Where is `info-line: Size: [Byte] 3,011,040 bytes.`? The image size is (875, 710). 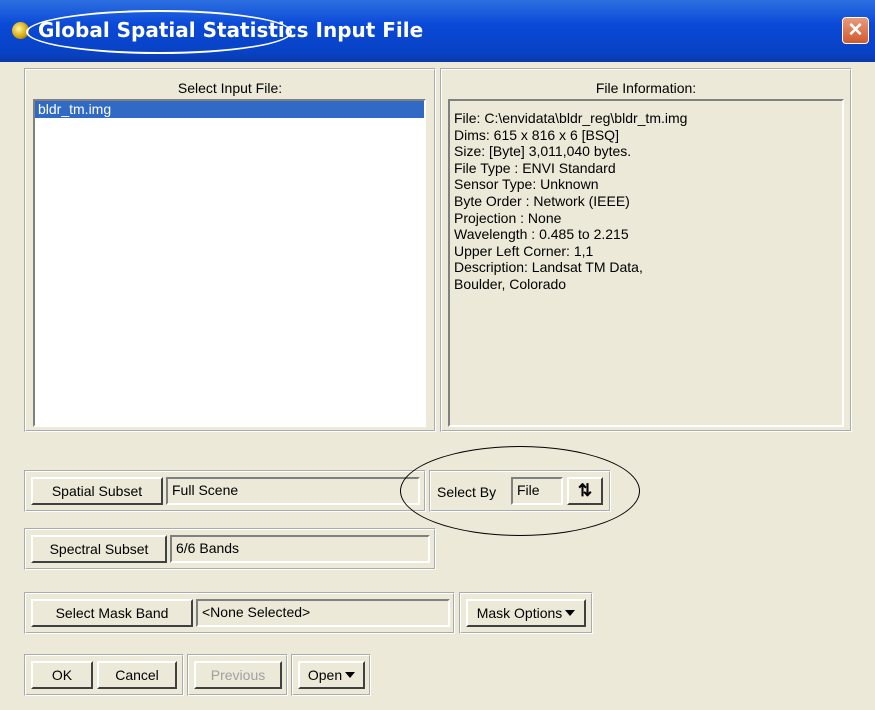 info-line: Size: [Byte] 3,011,040 bytes. is located at coordinates (543, 151).